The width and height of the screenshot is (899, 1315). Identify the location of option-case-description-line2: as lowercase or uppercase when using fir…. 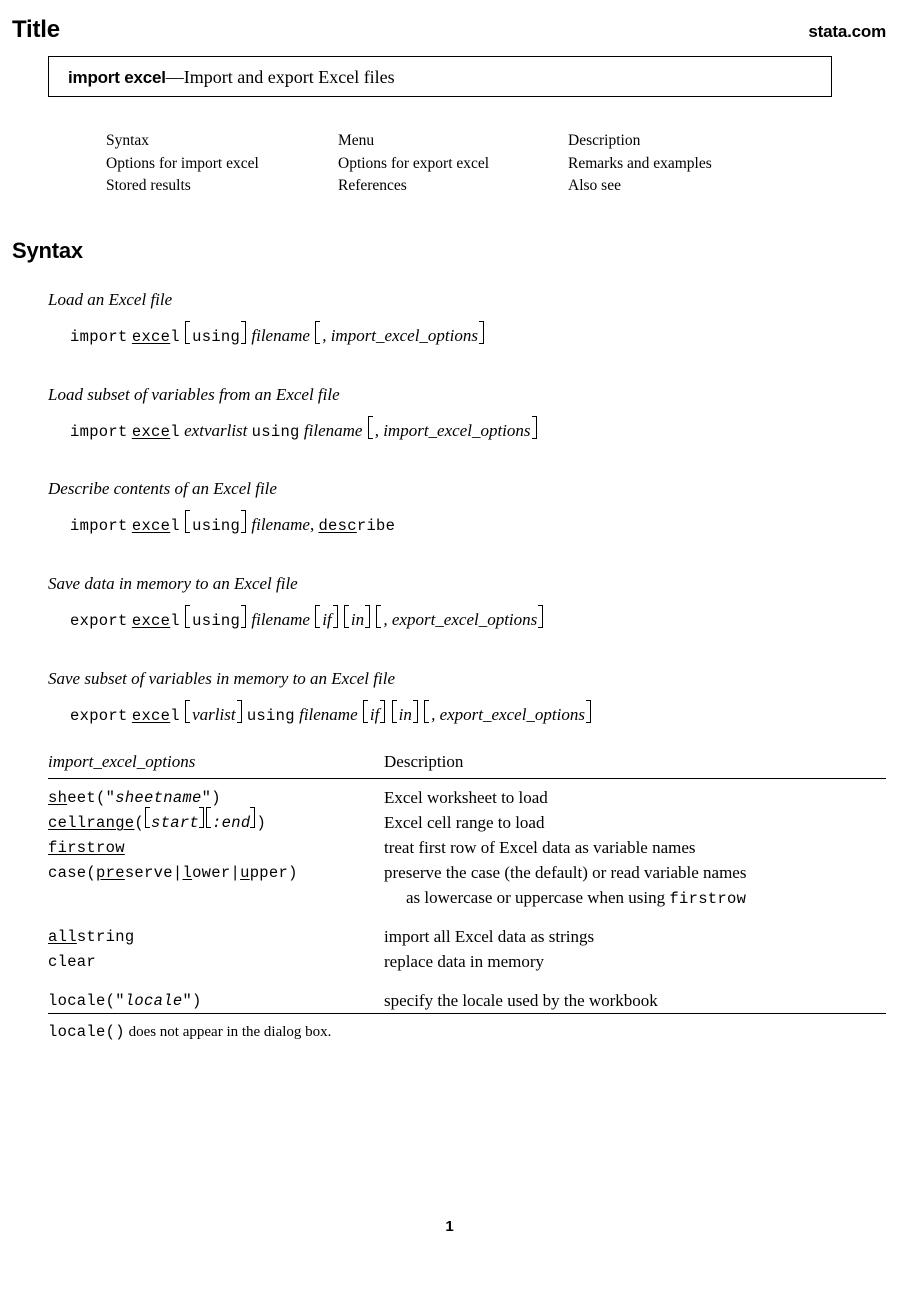
(565, 898).